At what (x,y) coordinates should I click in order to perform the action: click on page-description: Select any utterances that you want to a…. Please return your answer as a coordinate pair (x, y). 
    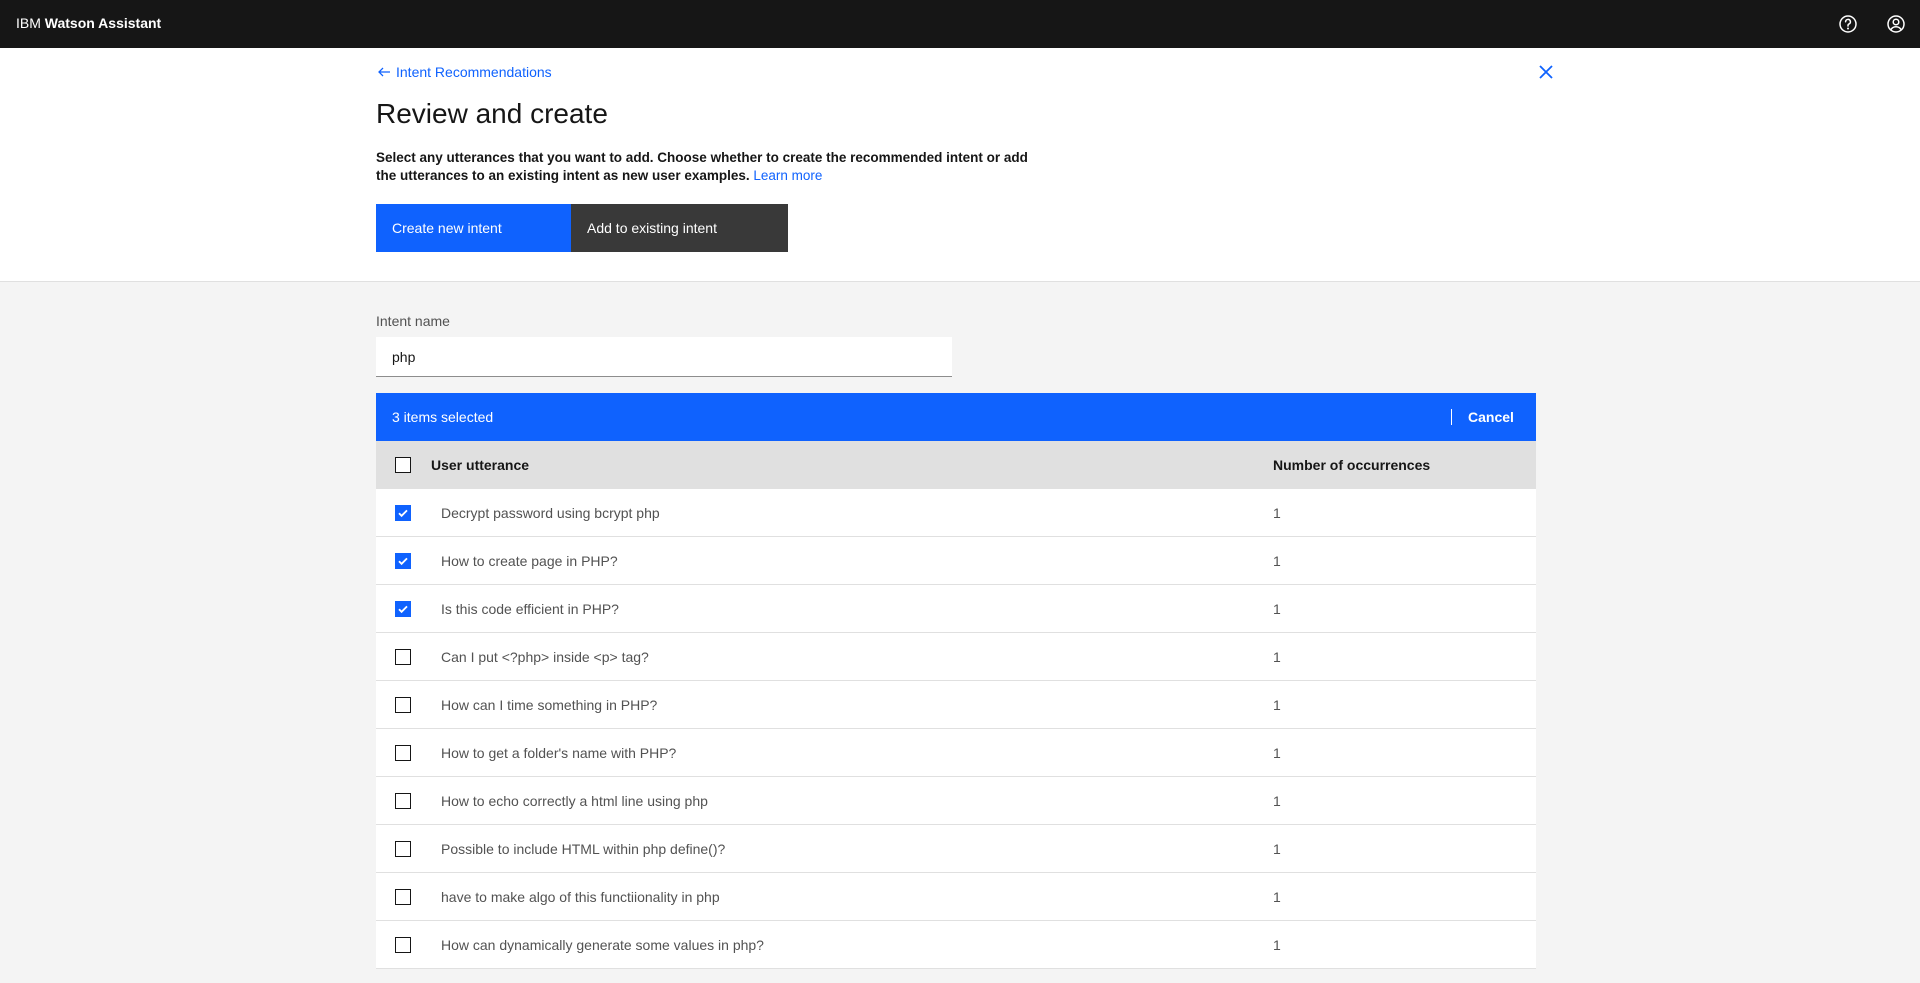
    Looking at the image, I should click on (706, 167).